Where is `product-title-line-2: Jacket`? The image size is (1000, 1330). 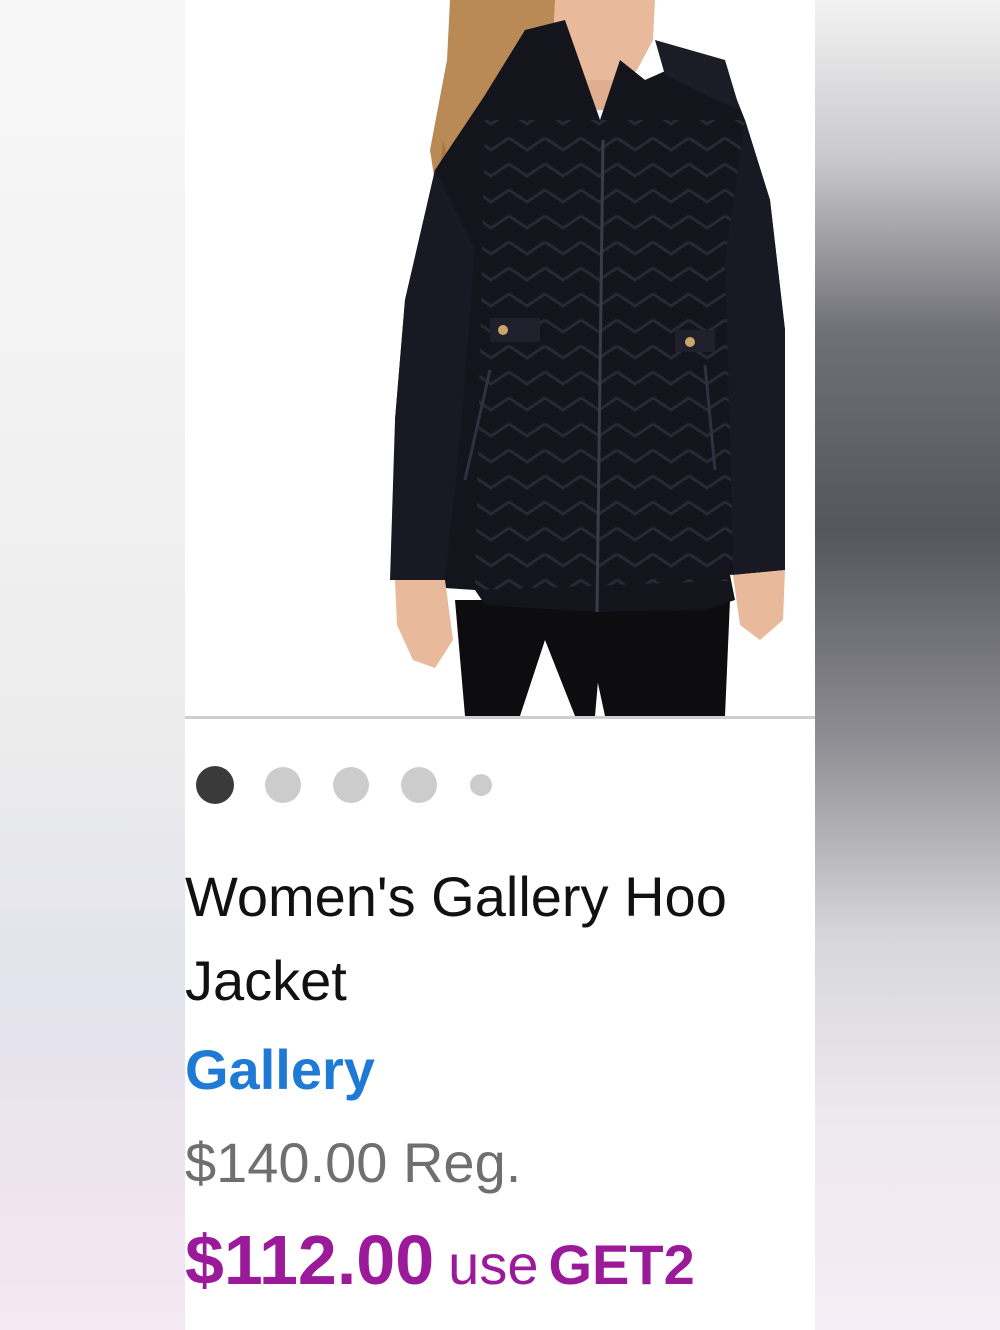 product-title-line-2: Jacket is located at coordinates (266, 980).